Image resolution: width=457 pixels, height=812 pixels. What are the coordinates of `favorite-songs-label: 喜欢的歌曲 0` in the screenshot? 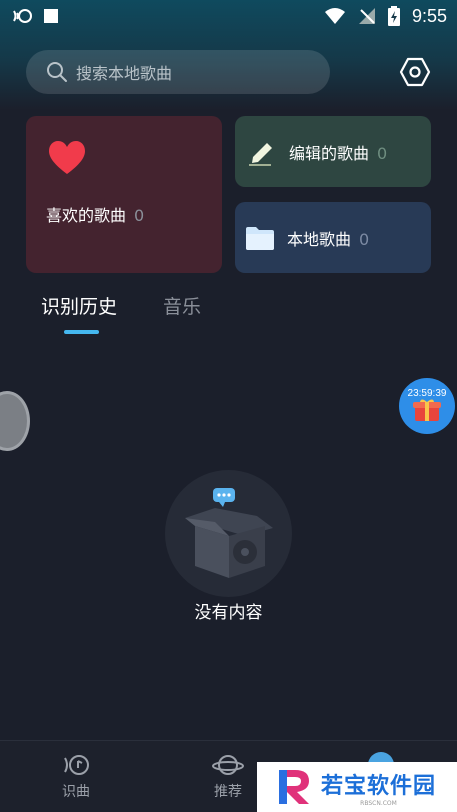 It's located at (95, 215).